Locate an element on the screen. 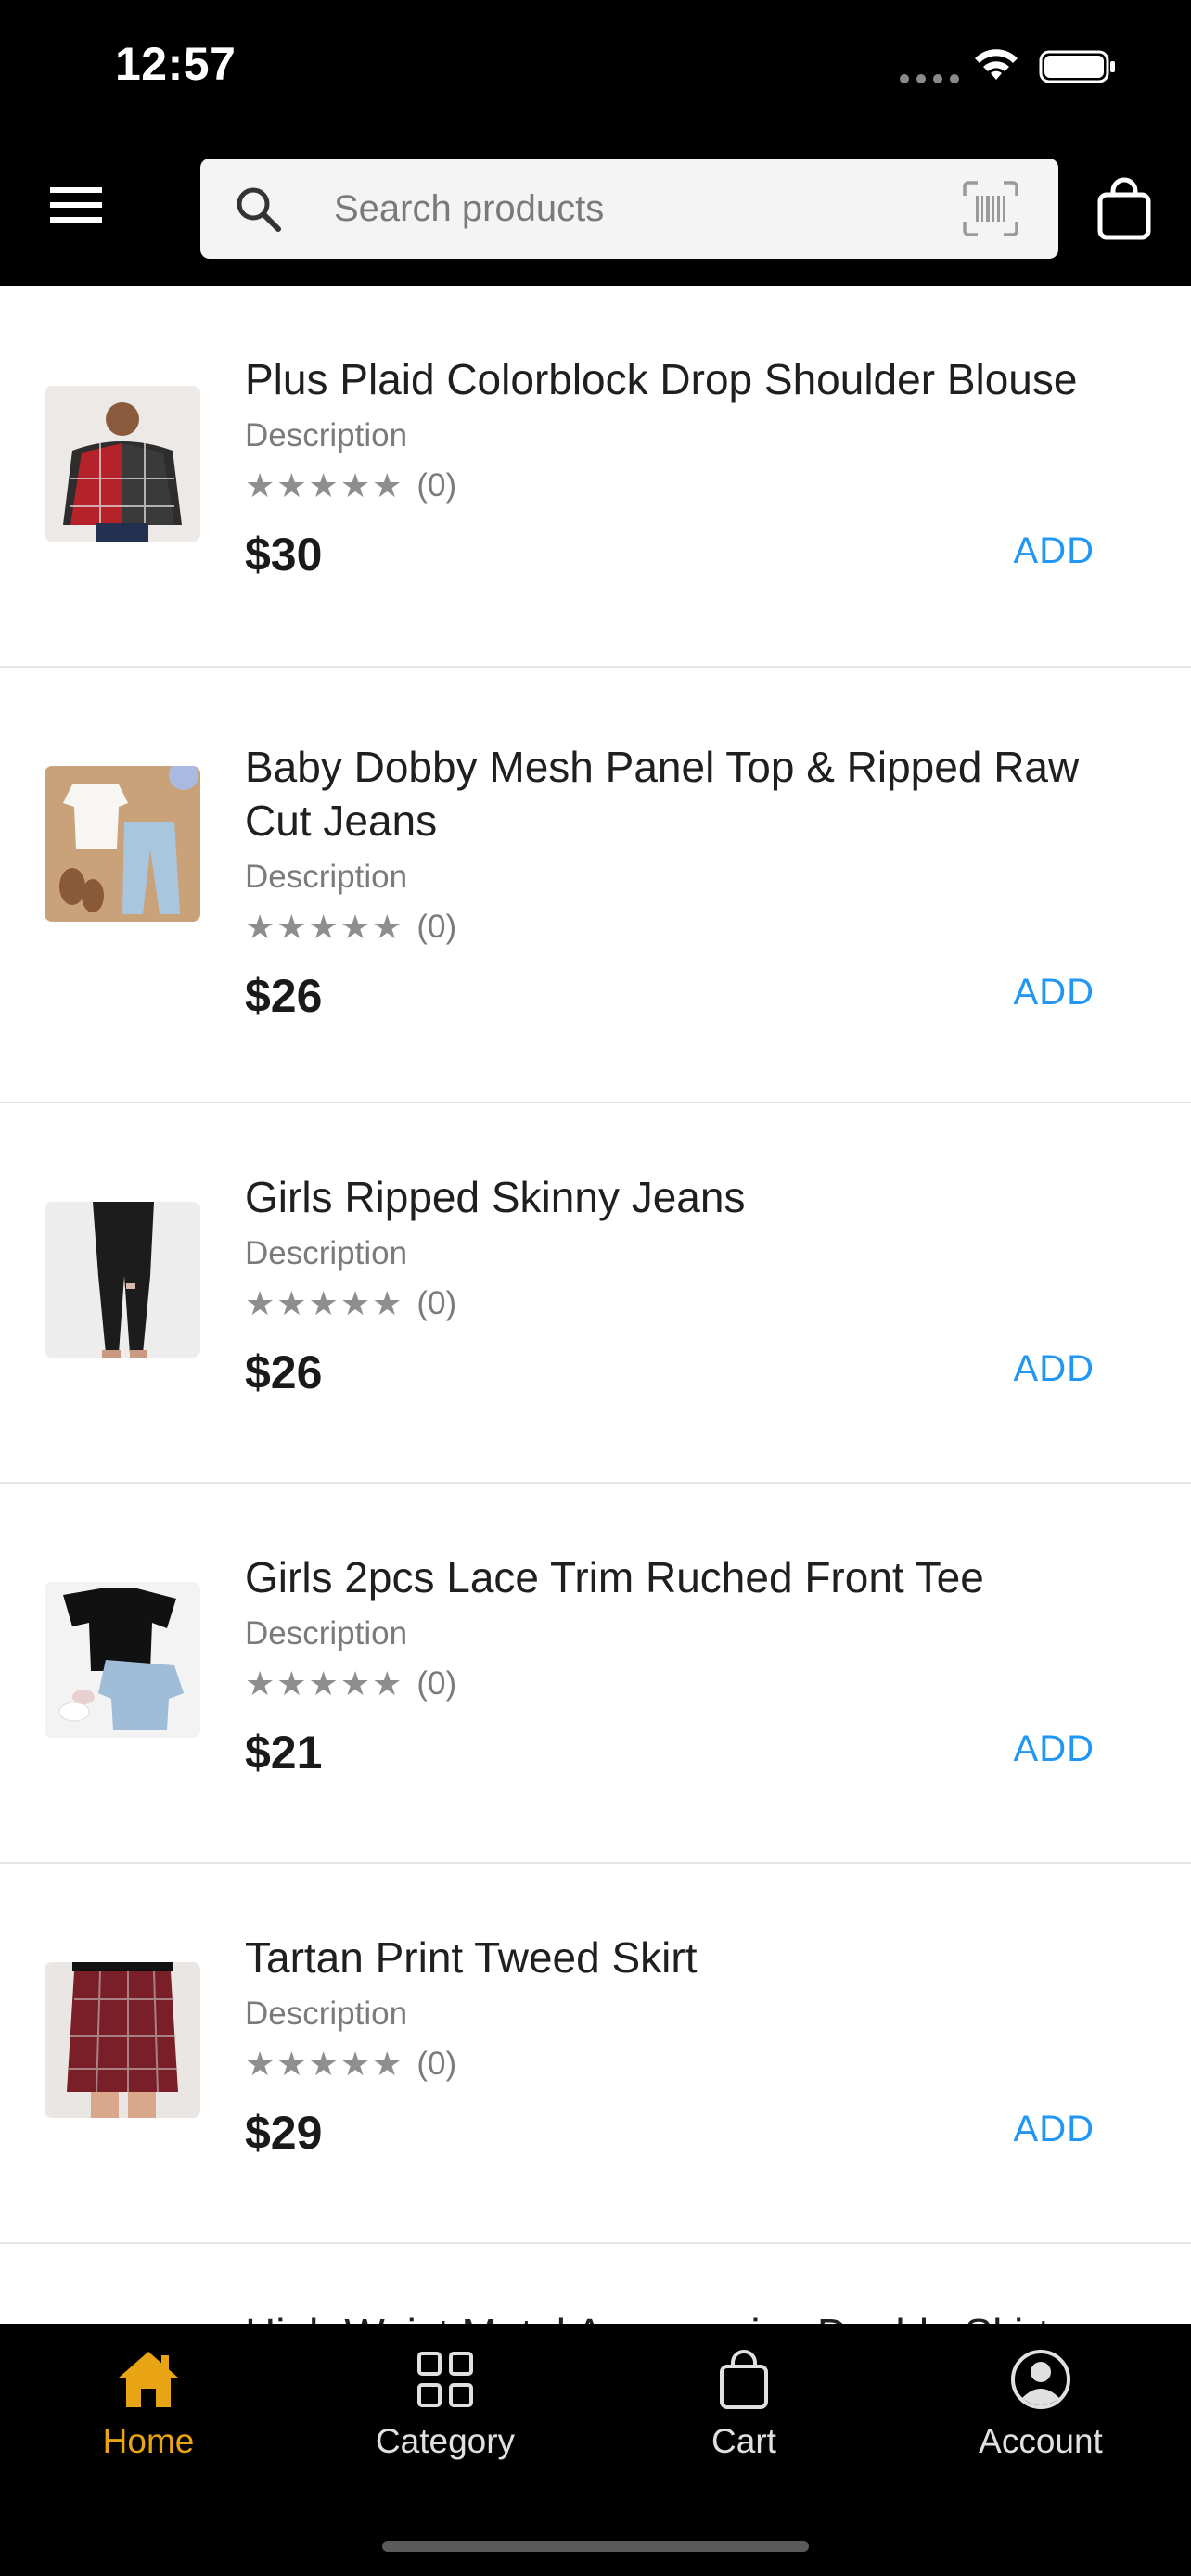  home-icon is located at coordinates (148, 2379).